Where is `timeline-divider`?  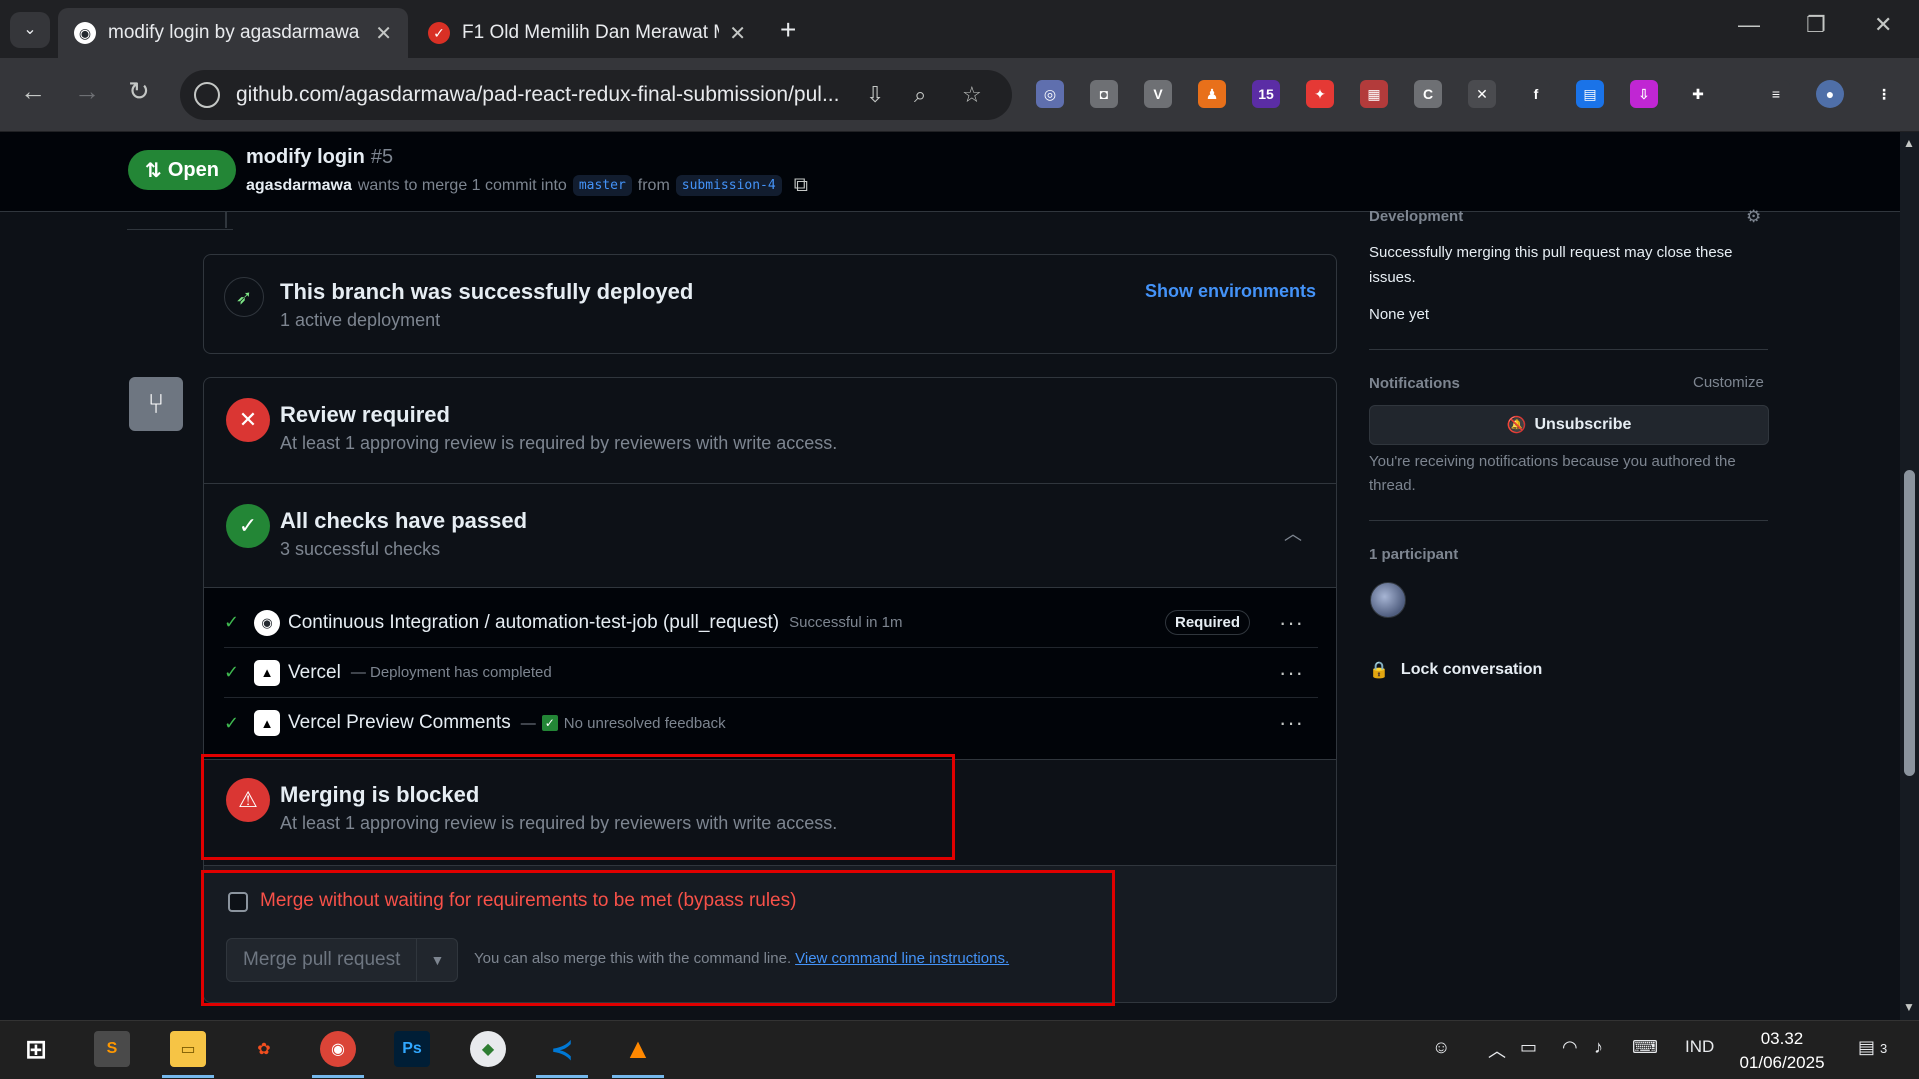 timeline-divider is located at coordinates (180, 221).